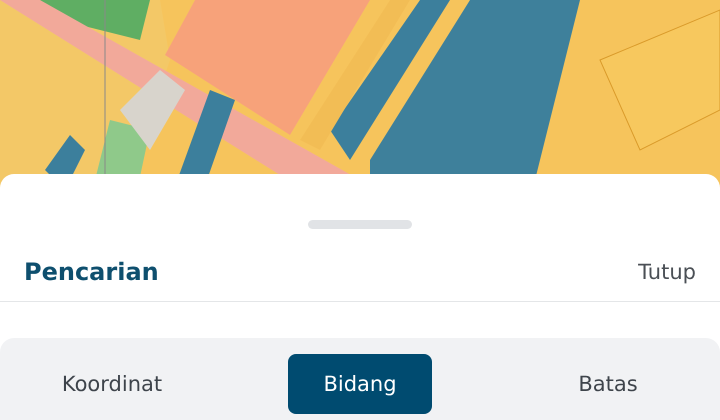 The image size is (720, 420). What do you see at coordinates (667, 272) in the screenshot?
I see `close-button: Tutup` at bounding box center [667, 272].